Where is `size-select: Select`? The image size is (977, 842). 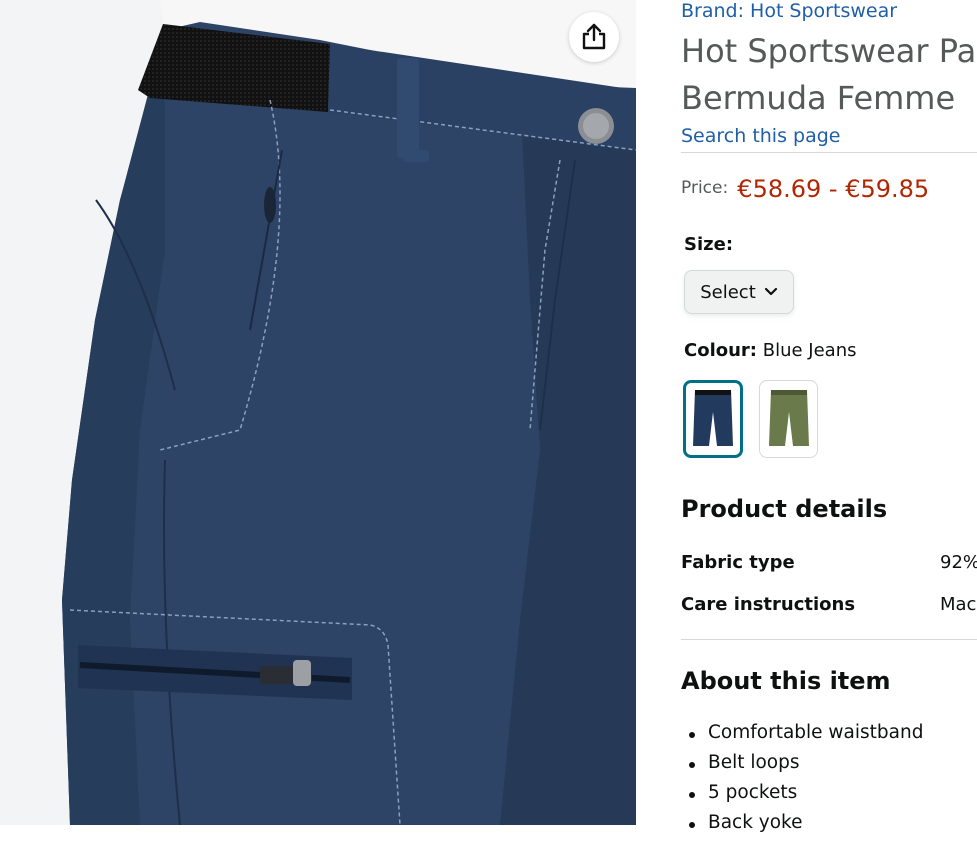
size-select: Select is located at coordinates (739, 292).